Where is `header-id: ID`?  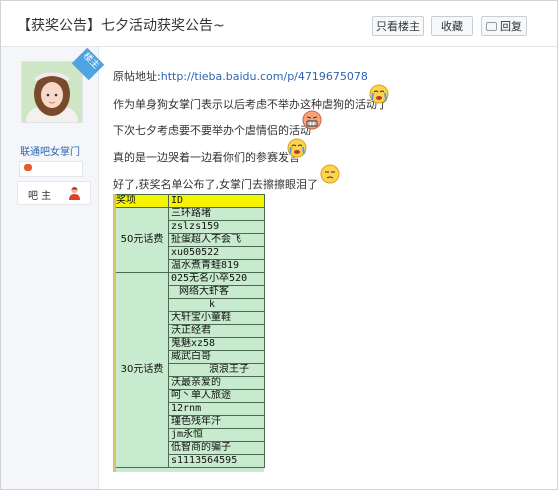
header-id: ID is located at coordinates (216, 201).